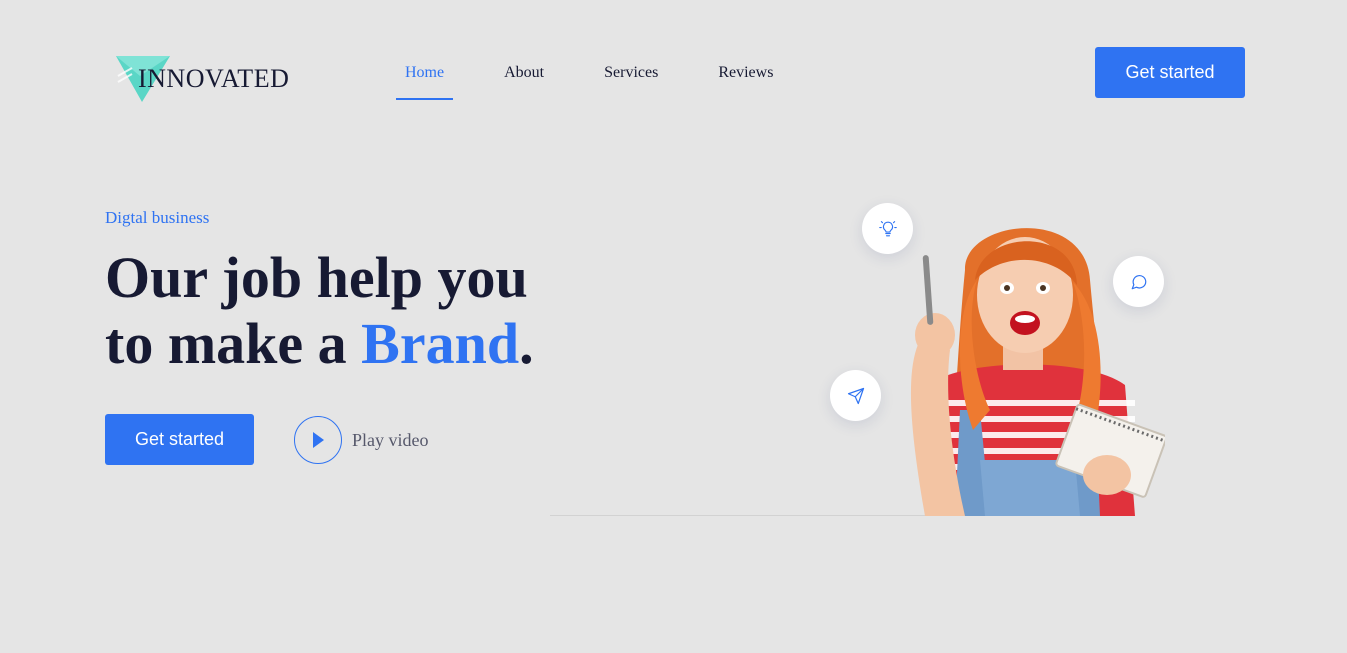  I want to click on nav-item-reviews: Reviews, so click(745, 79).